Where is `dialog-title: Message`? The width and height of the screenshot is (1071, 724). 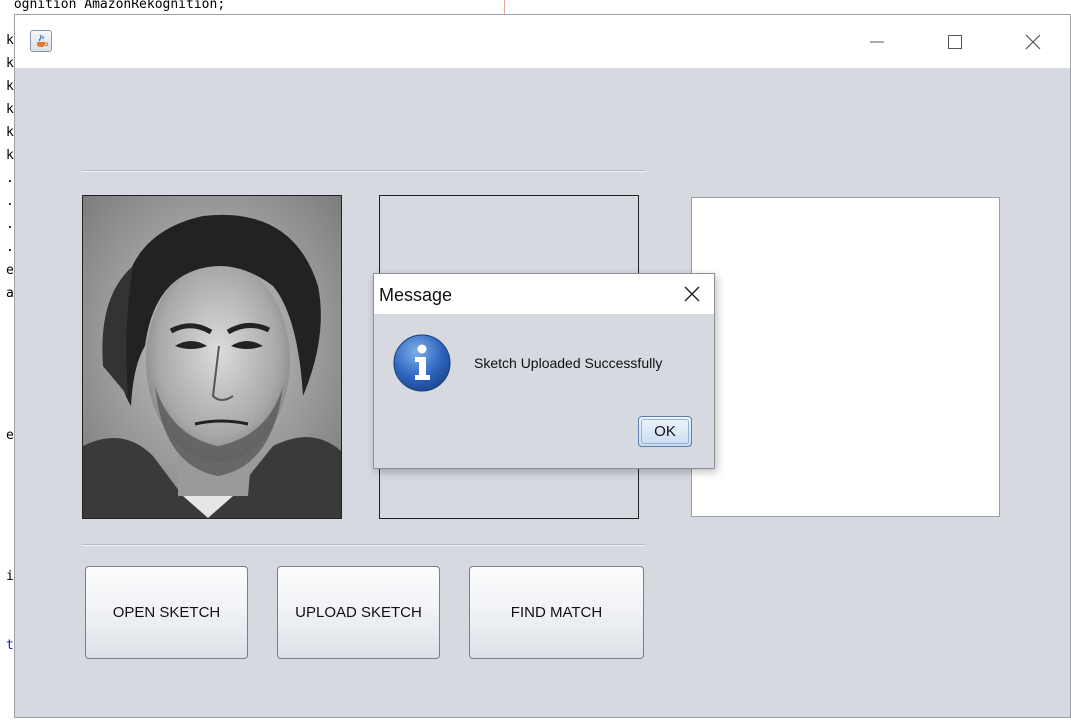
dialog-title: Message is located at coordinates (416, 295).